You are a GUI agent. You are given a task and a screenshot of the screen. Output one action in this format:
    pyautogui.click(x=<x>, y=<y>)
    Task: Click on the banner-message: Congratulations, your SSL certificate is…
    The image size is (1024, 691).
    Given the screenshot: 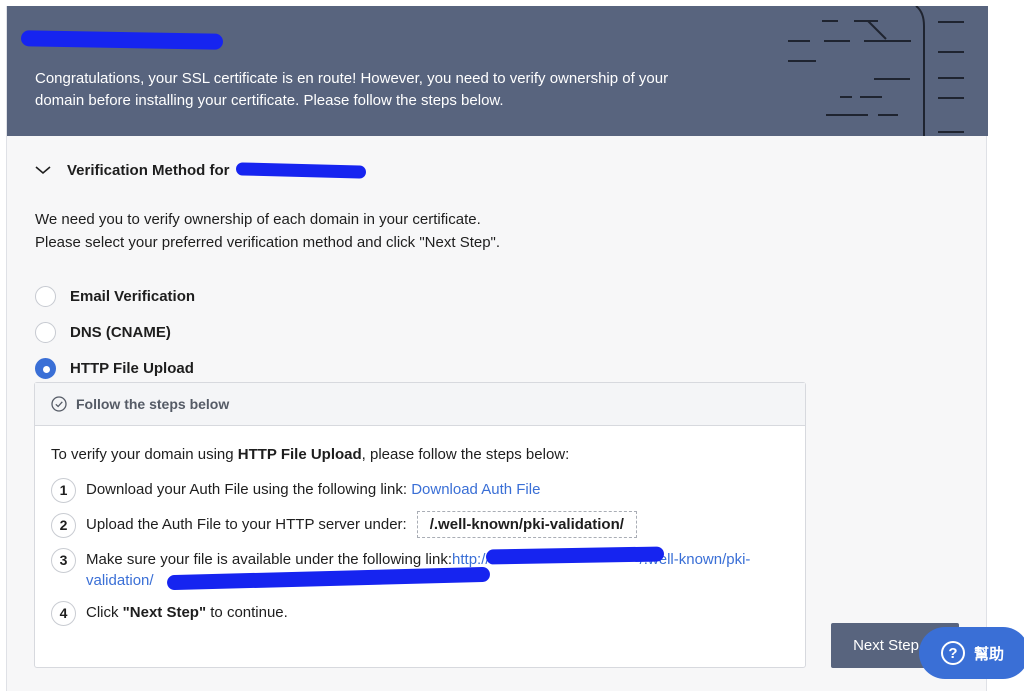 What is the action you would take?
    pyautogui.click(x=352, y=89)
    